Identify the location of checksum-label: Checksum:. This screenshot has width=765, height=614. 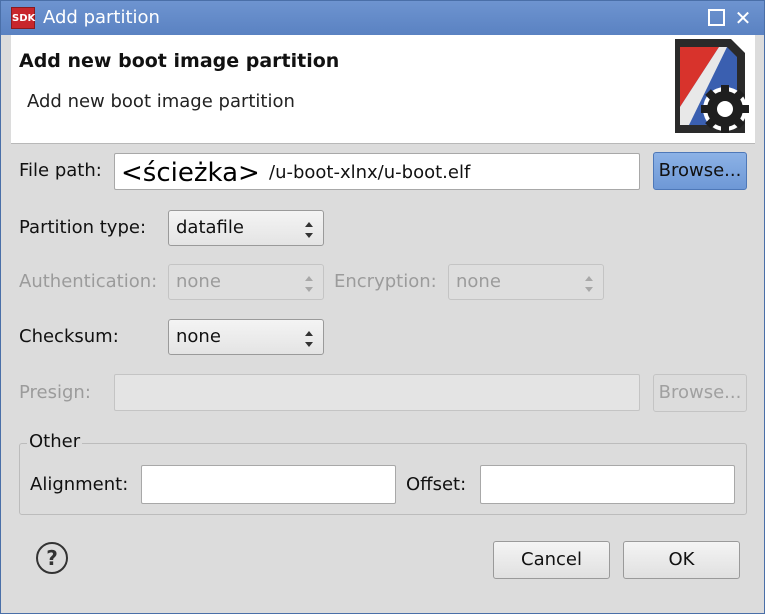
(69, 336).